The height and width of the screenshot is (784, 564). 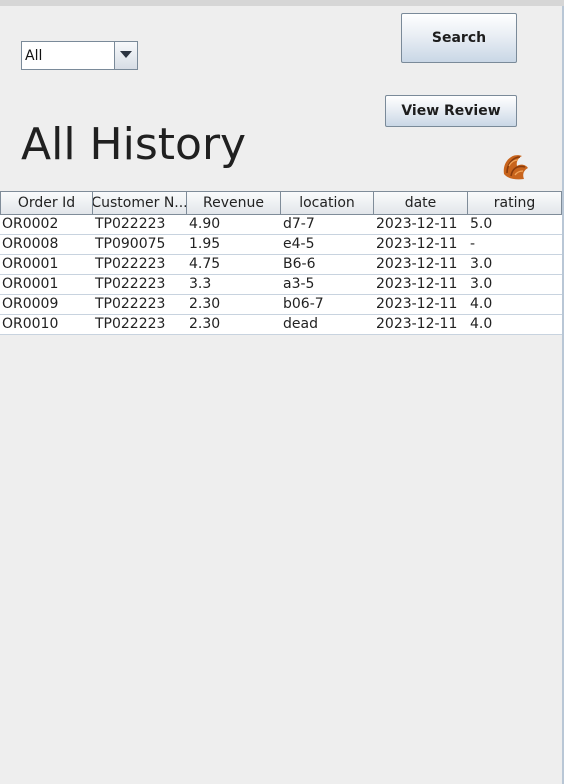 What do you see at coordinates (327, 203) in the screenshot?
I see `column-header-location: location` at bounding box center [327, 203].